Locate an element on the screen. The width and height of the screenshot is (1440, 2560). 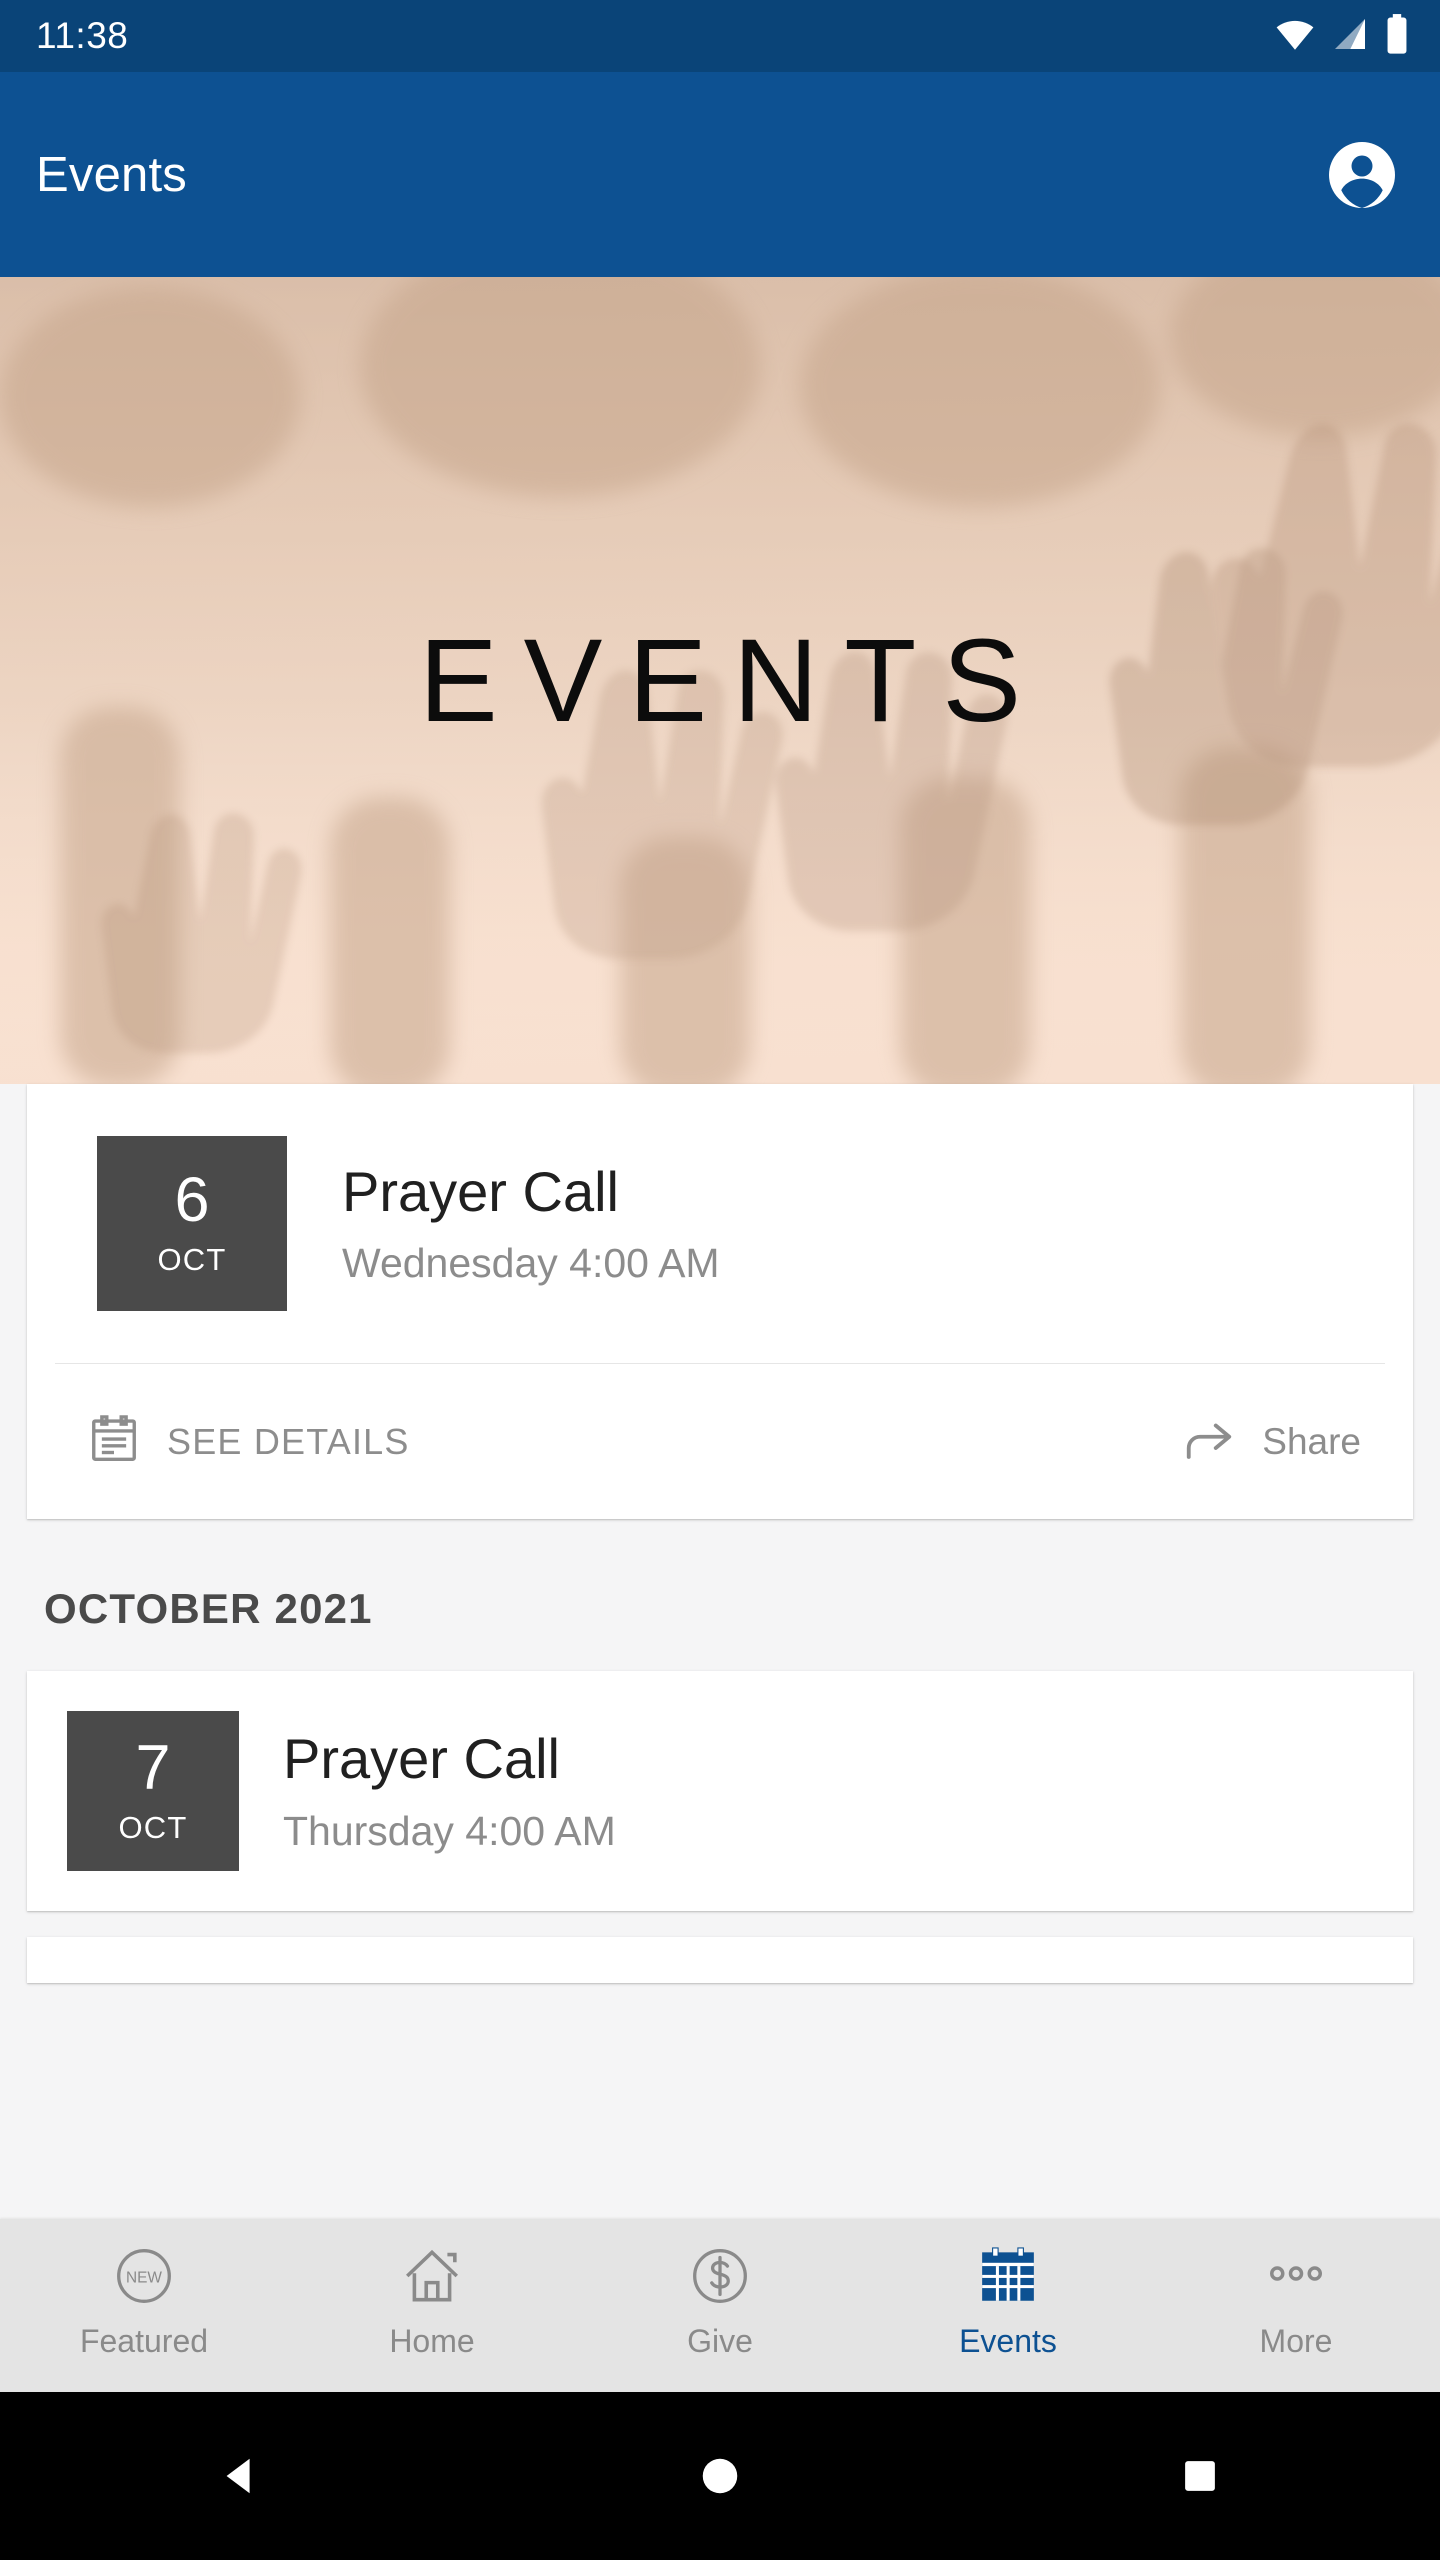
date-badge: 7 OCT is located at coordinates (153, 1791).